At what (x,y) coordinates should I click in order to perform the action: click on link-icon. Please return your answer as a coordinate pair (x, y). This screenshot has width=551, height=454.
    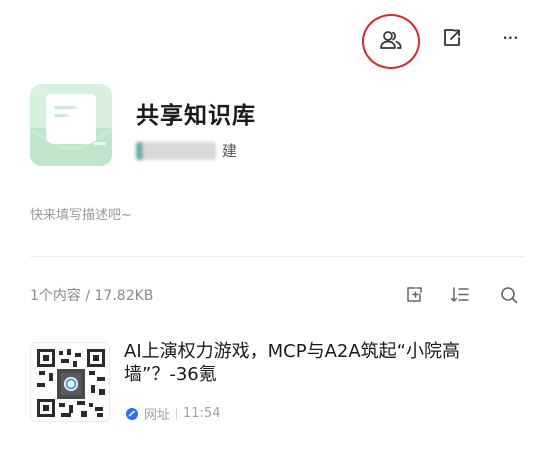
    Looking at the image, I should click on (132, 413).